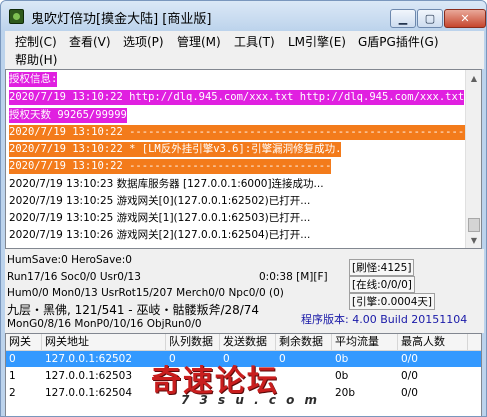 This screenshot has width=487, height=417. I want to click on scroll-up-icon: ▲, so click(473, 78).